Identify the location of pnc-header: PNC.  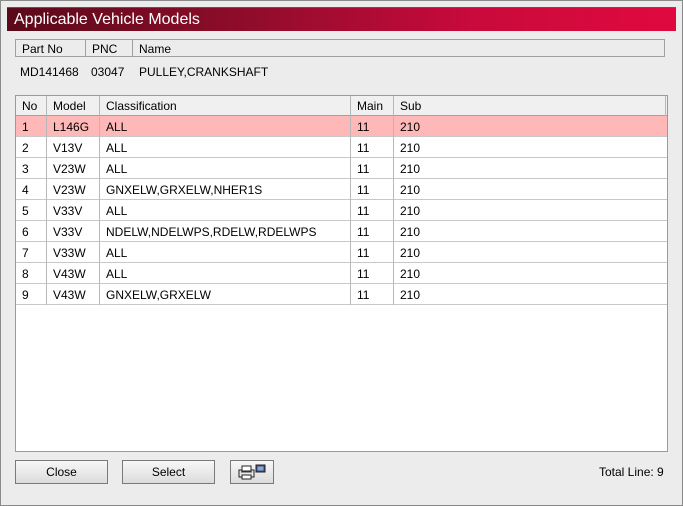
(105, 49).